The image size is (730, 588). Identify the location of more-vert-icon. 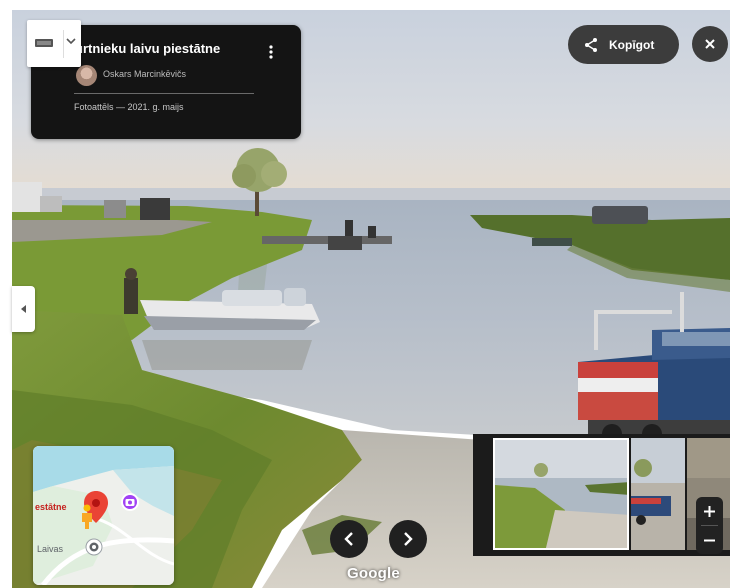
(271, 52).